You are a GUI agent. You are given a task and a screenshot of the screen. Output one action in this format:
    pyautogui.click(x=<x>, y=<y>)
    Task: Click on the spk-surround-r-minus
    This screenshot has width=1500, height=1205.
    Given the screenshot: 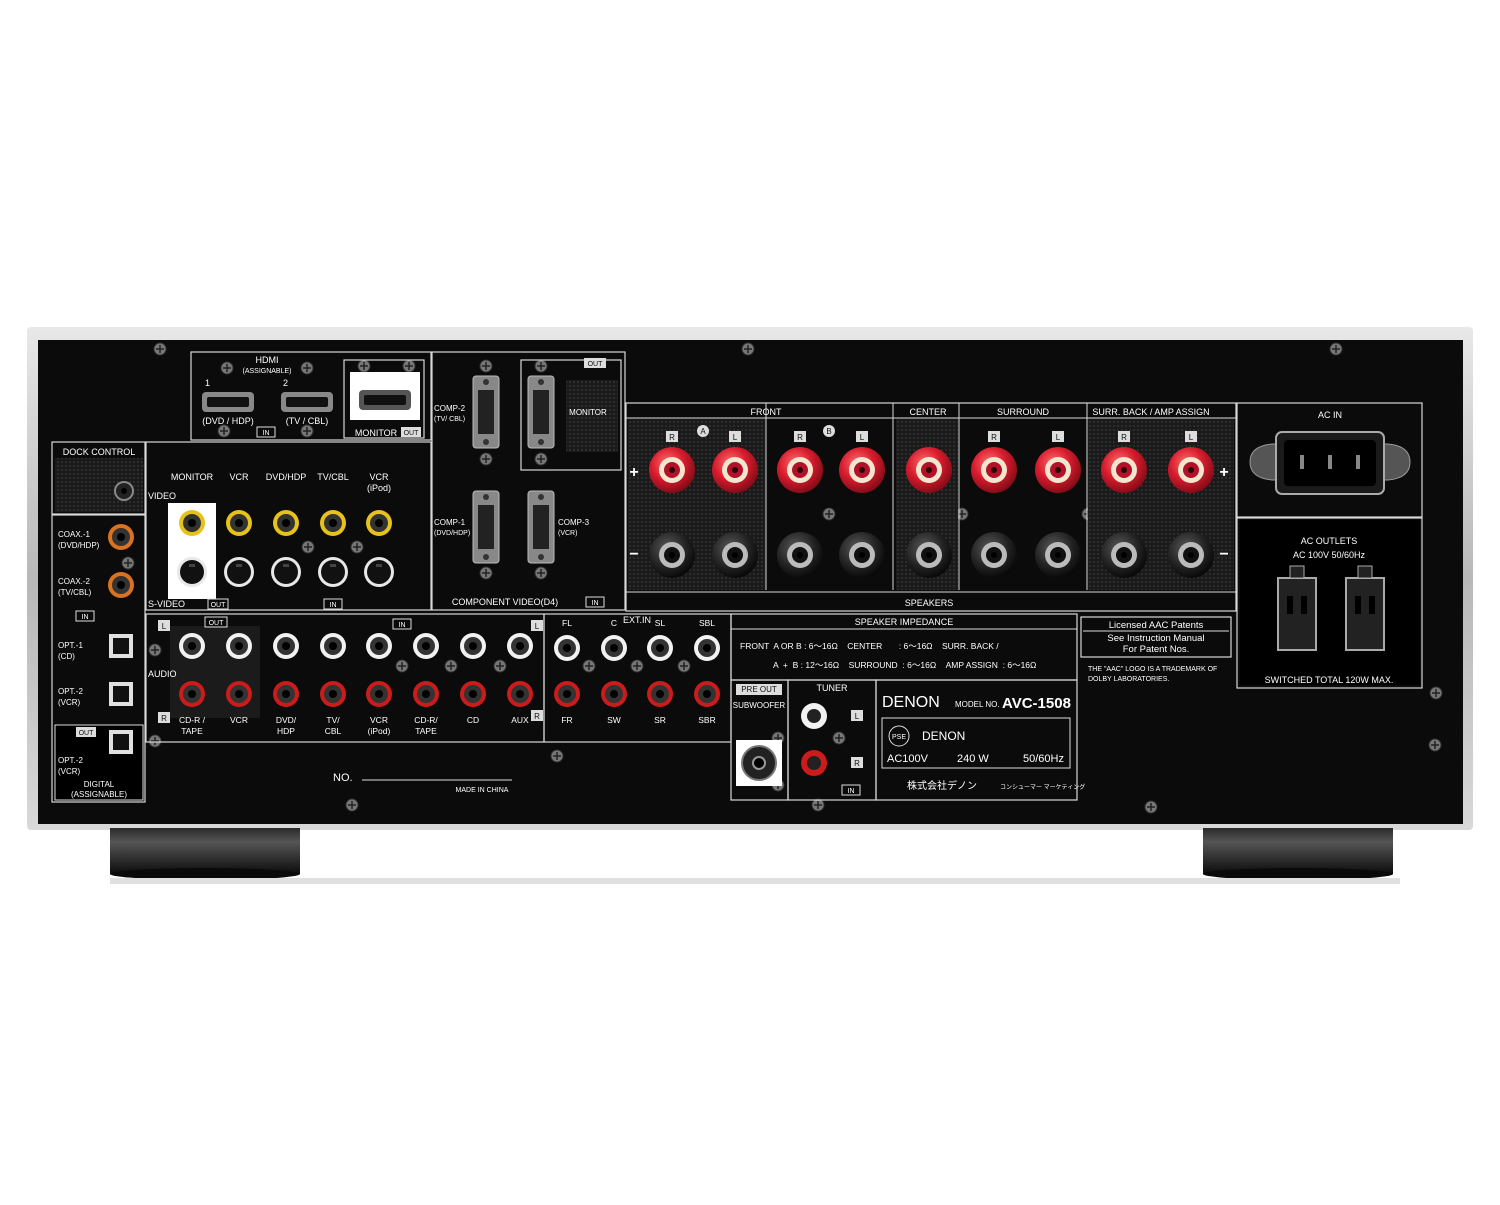 What is the action you would take?
    pyautogui.click(x=994, y=555)
    